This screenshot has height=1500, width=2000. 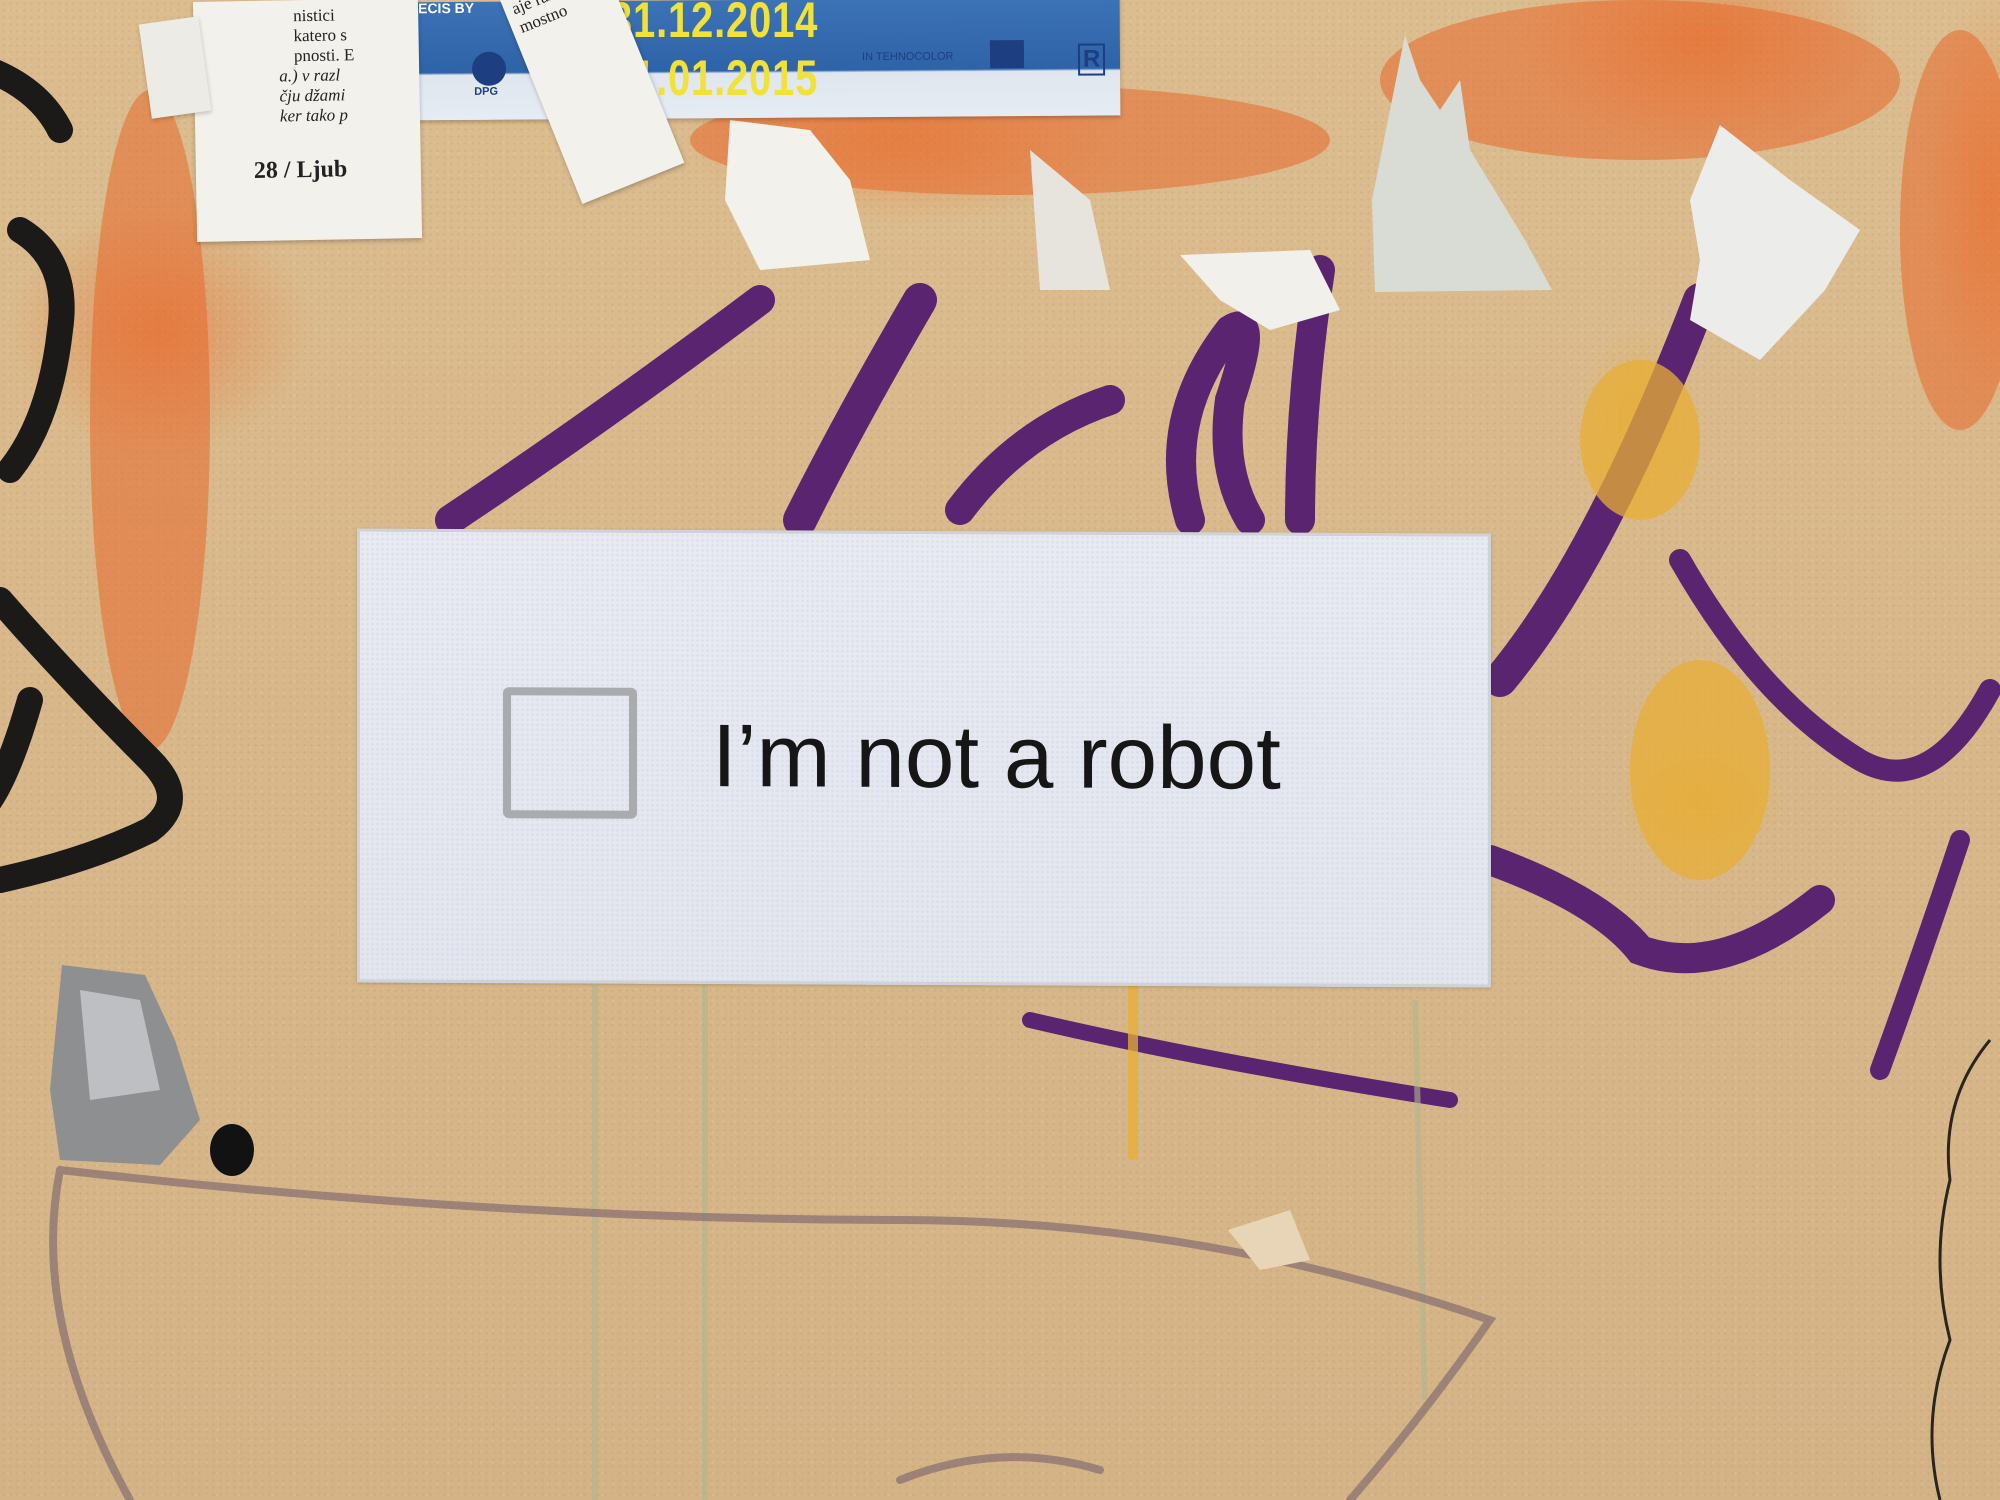 I want to click on torn-tape, so click(x=152, y=1070).